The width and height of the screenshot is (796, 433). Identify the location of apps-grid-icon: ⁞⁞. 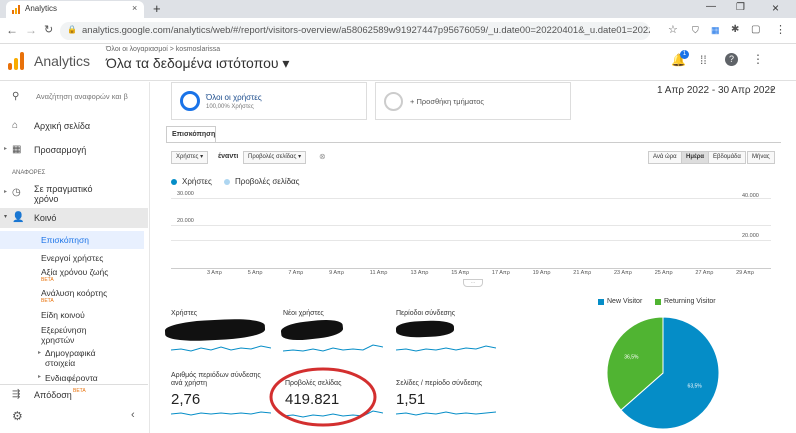
(703, 60).